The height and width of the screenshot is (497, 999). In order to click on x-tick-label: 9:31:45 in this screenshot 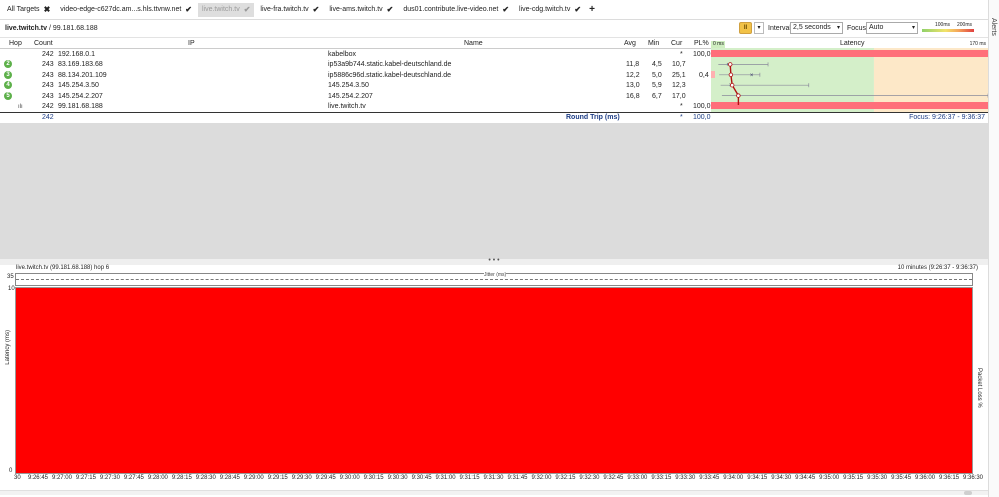, I will do `click(517, 478)`.